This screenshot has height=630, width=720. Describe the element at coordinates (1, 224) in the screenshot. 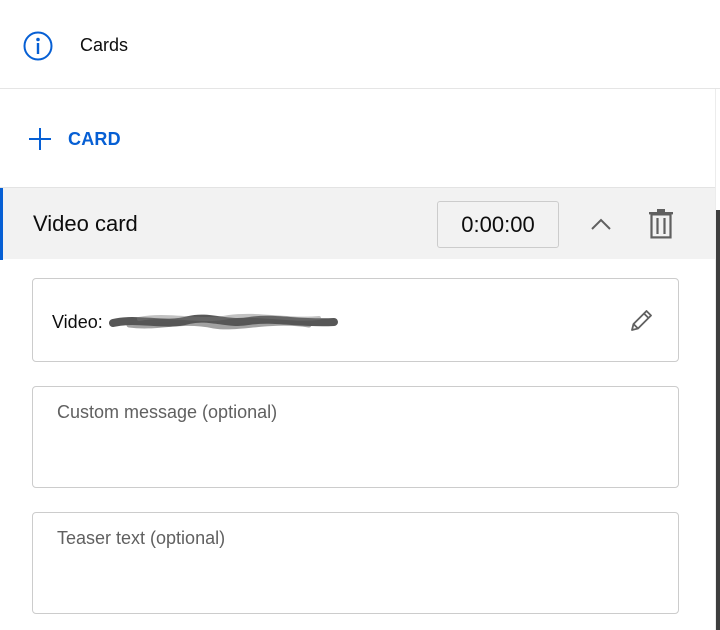

I see `selected-accent-bar` at that location.